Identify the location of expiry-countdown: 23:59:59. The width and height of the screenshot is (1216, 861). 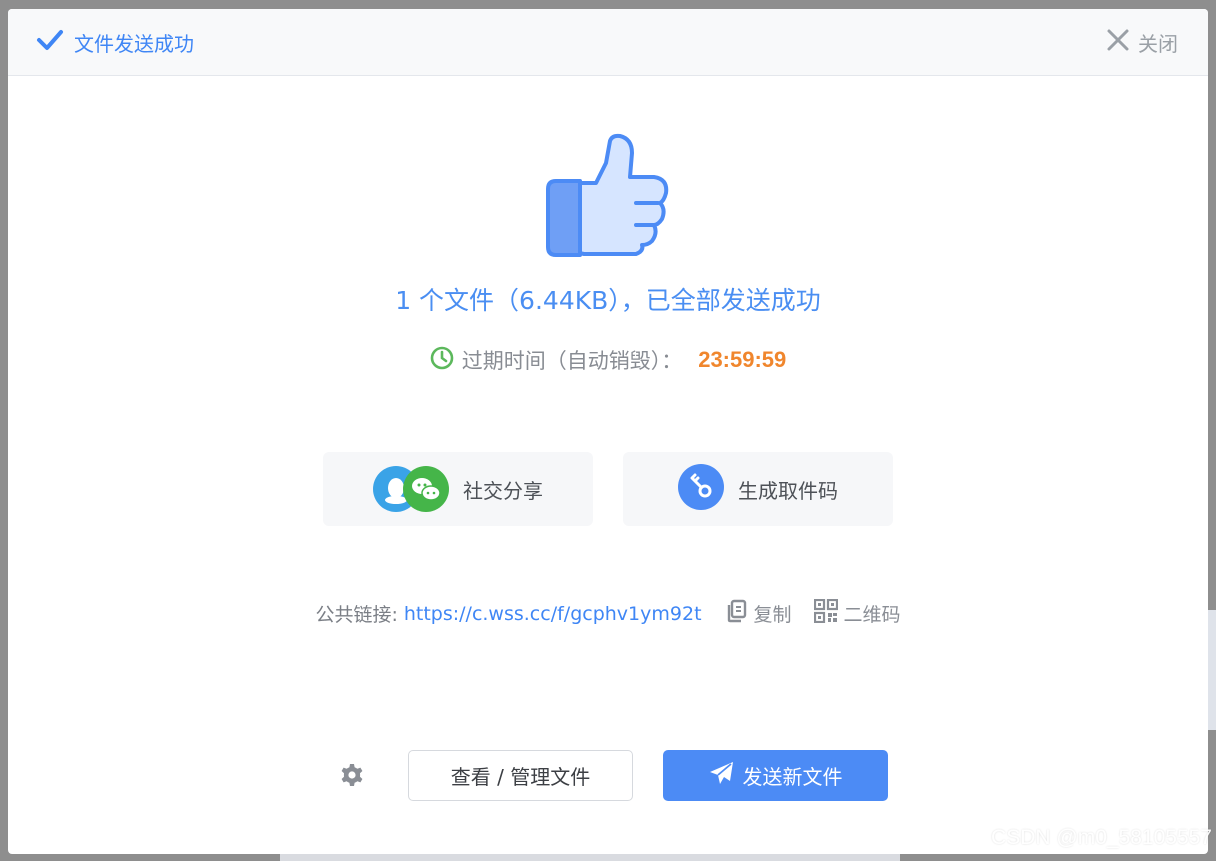
(742, 359).